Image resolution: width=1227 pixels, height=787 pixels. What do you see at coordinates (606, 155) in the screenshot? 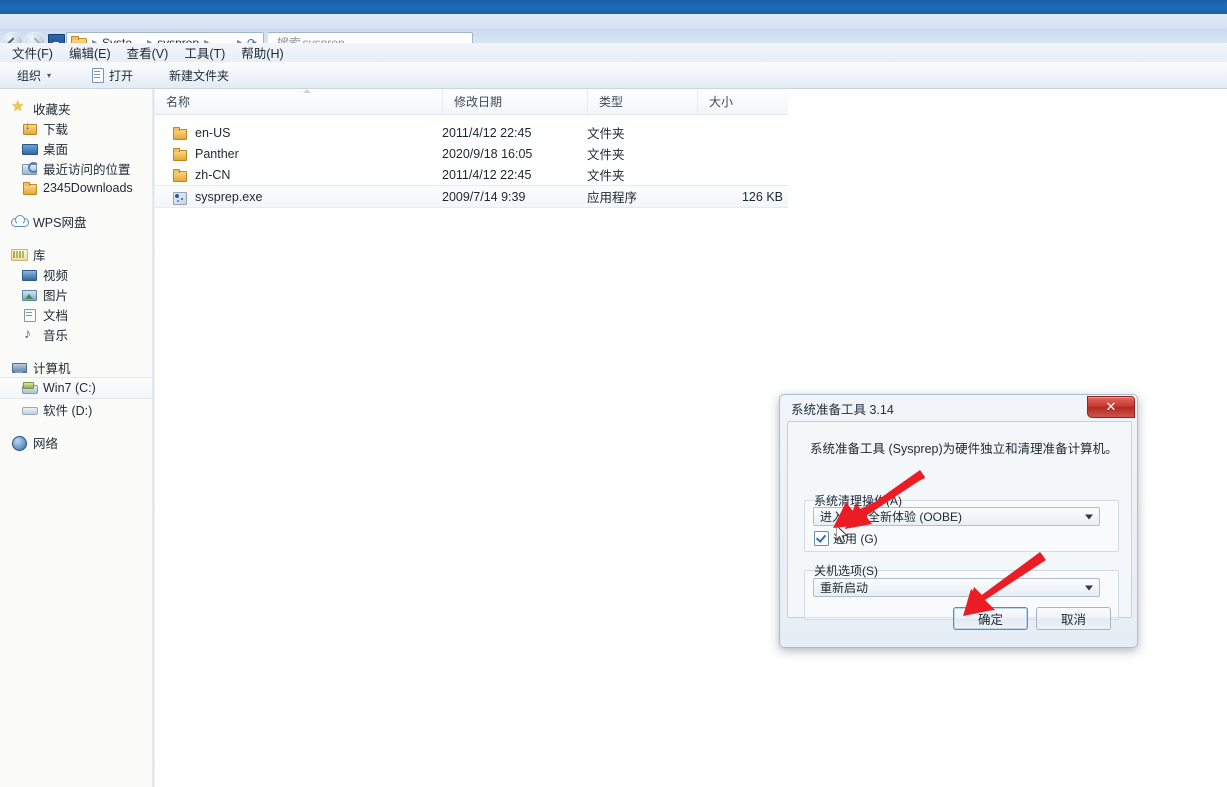
I see `file-type: 文件夹` at bounding box center [606, 155].